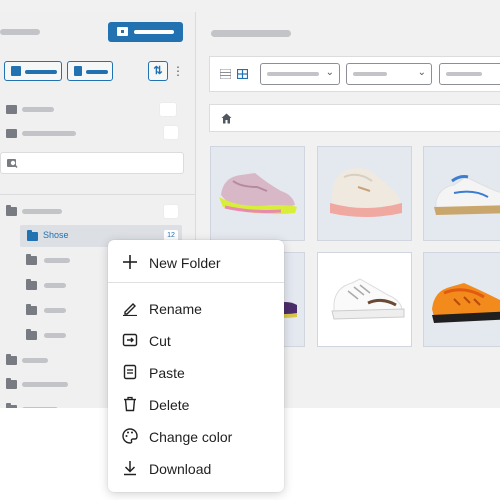 The image size is (500, 500). I want to click on all-files-label, so click(38, 109).